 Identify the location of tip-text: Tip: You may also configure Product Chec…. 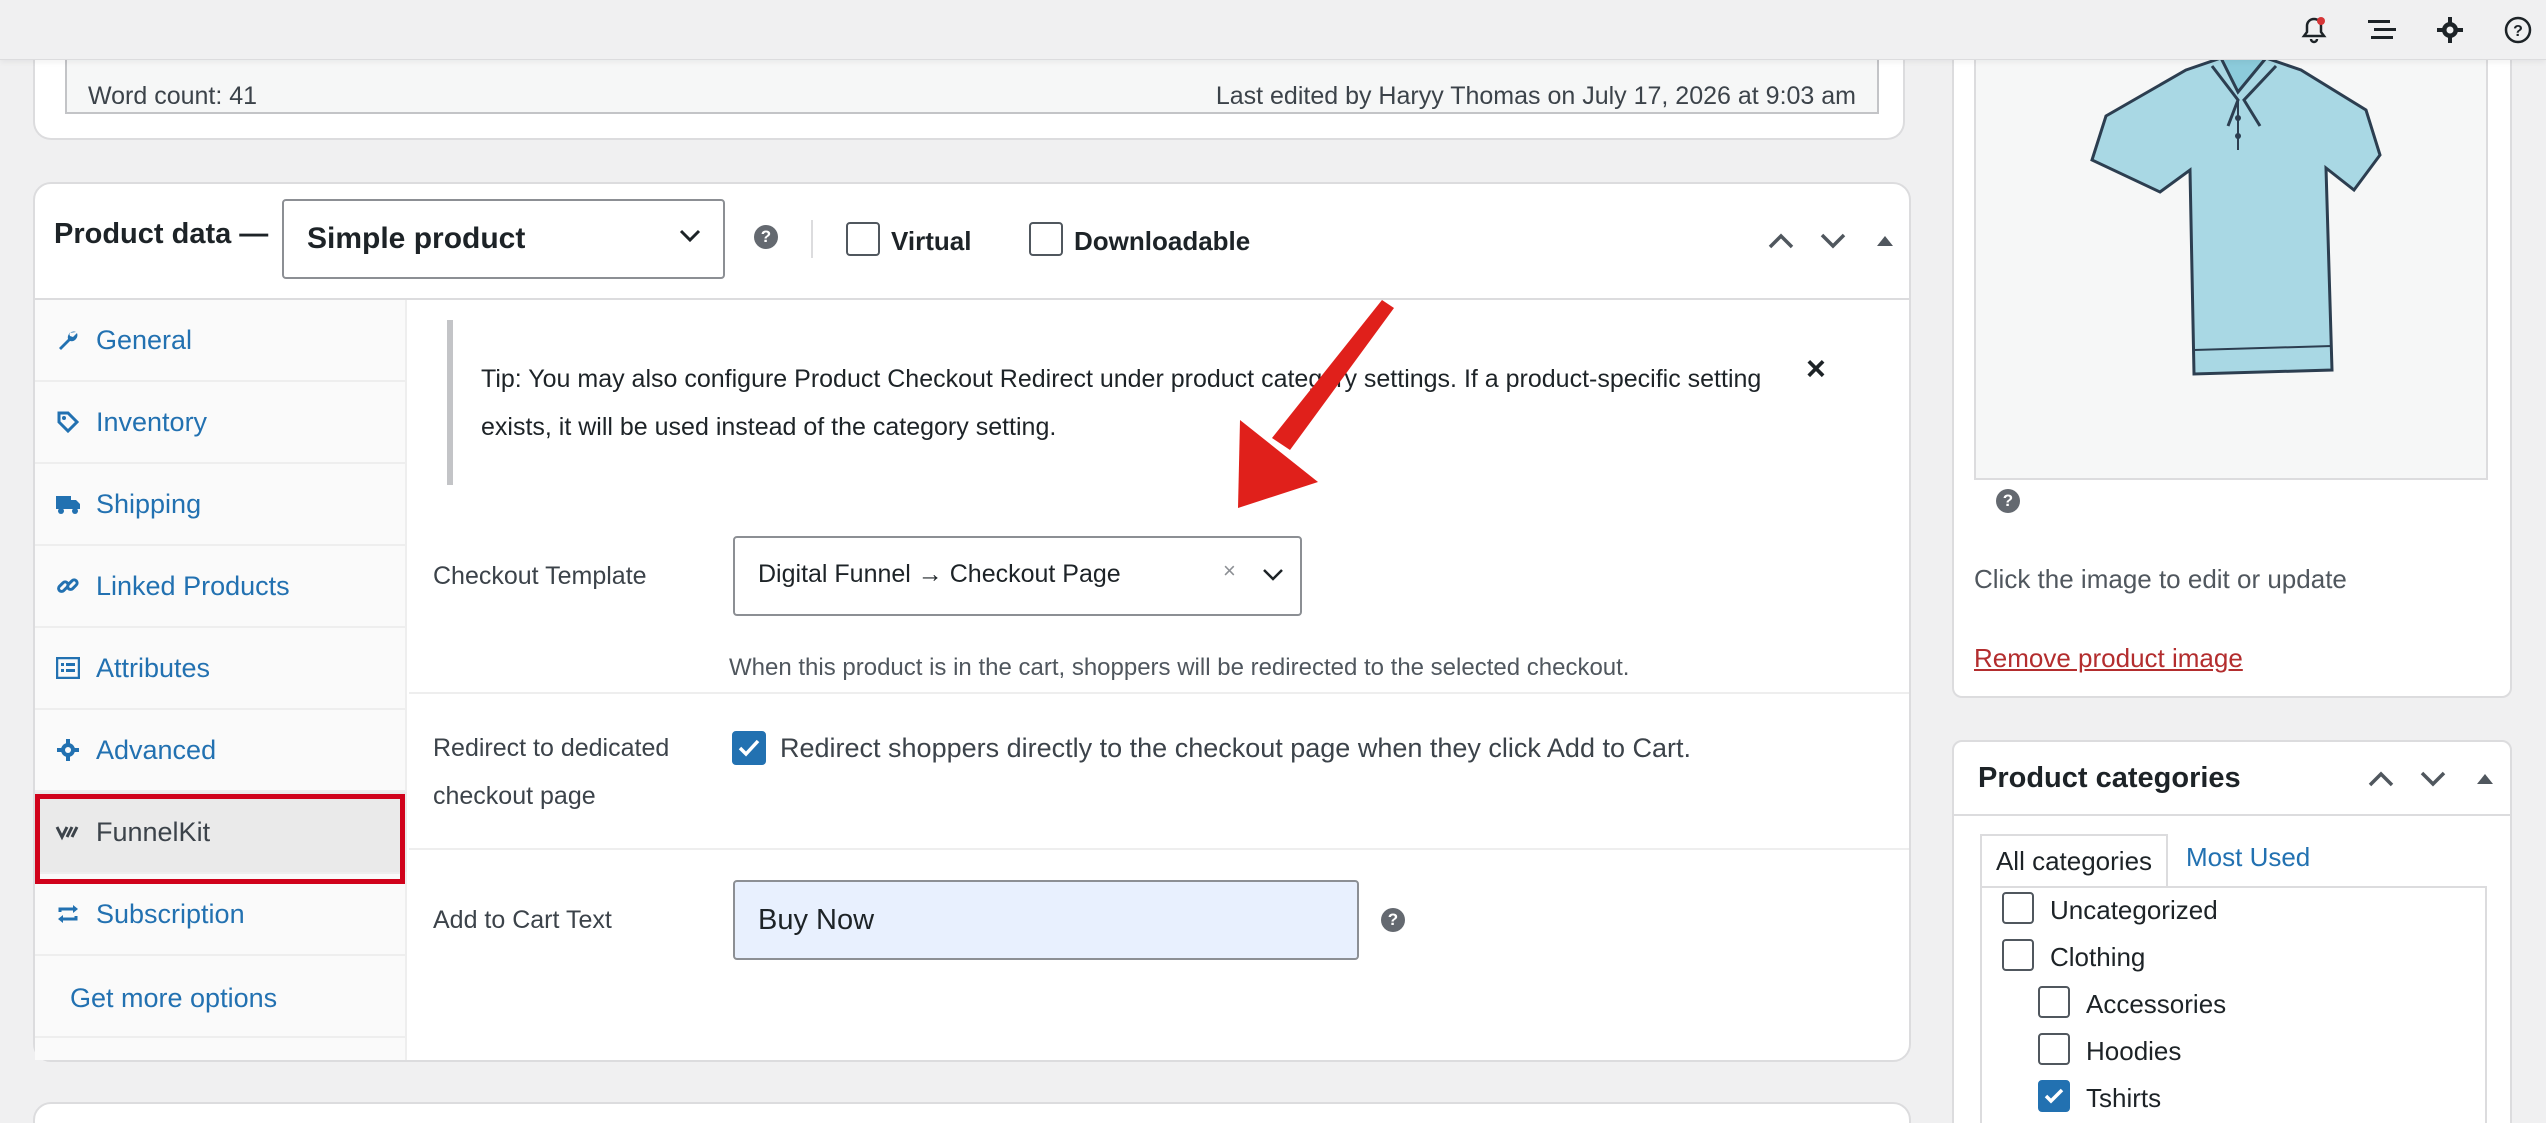
(1121, 403).